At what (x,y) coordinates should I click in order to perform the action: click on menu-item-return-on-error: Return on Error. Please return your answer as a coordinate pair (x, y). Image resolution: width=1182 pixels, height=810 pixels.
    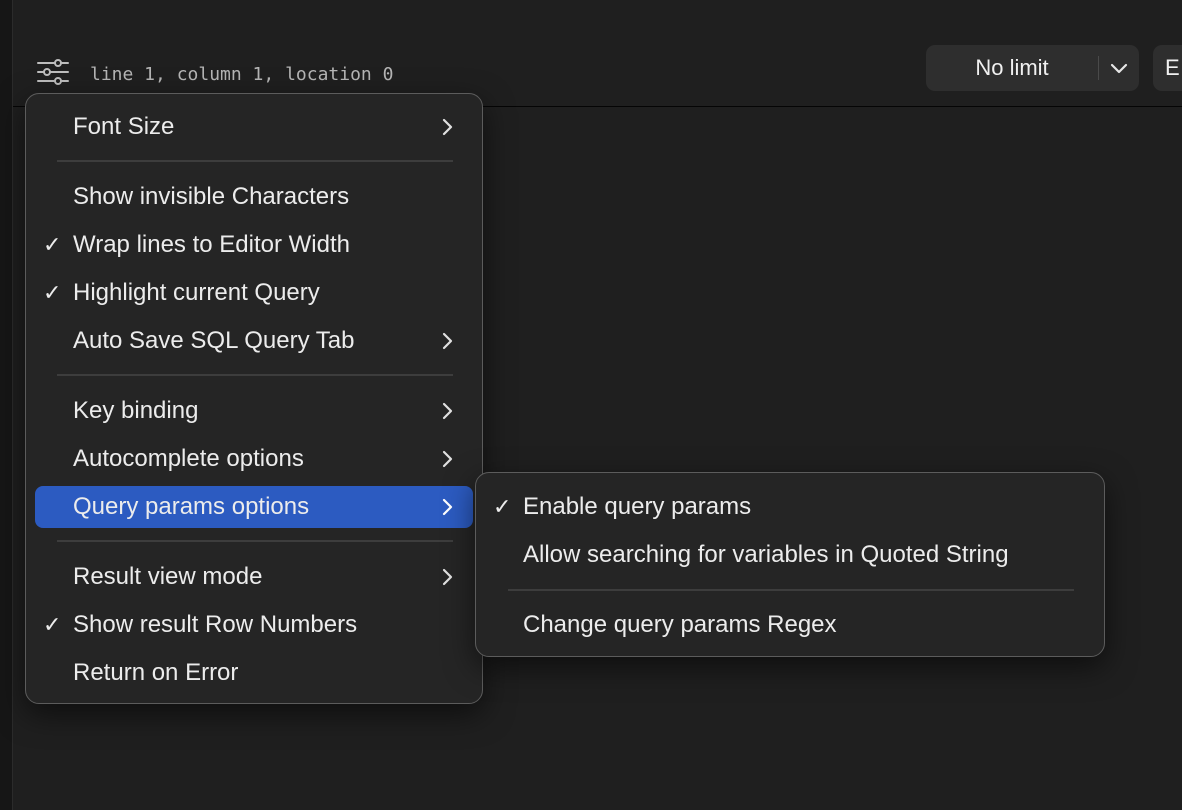
    Looking at the image, I should click on (254, 673).